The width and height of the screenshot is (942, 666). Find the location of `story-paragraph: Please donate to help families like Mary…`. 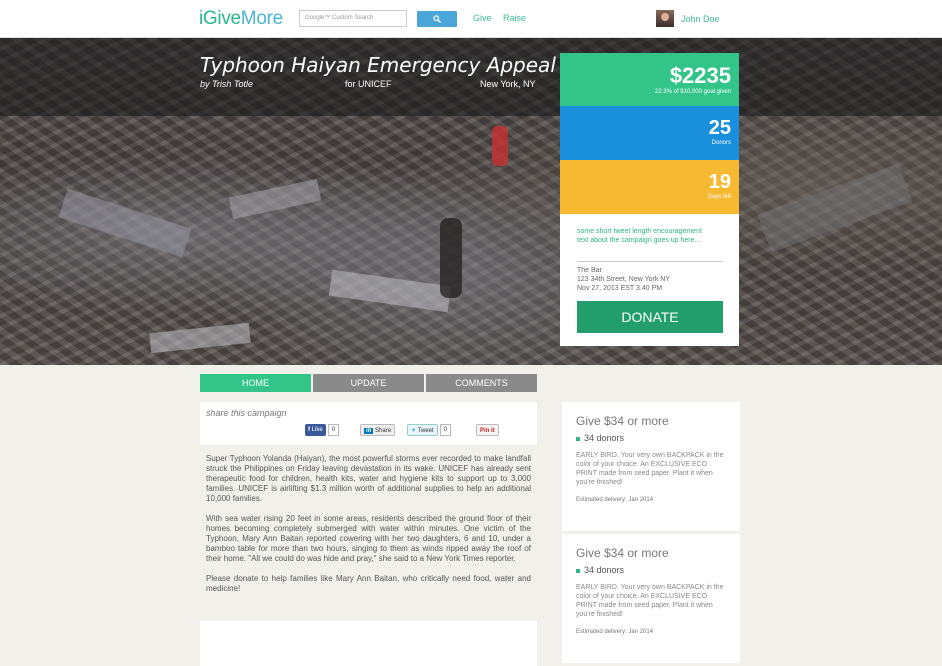

story-paragraph: Please donate to help families like Mary… is located at coordinates (368, 583).